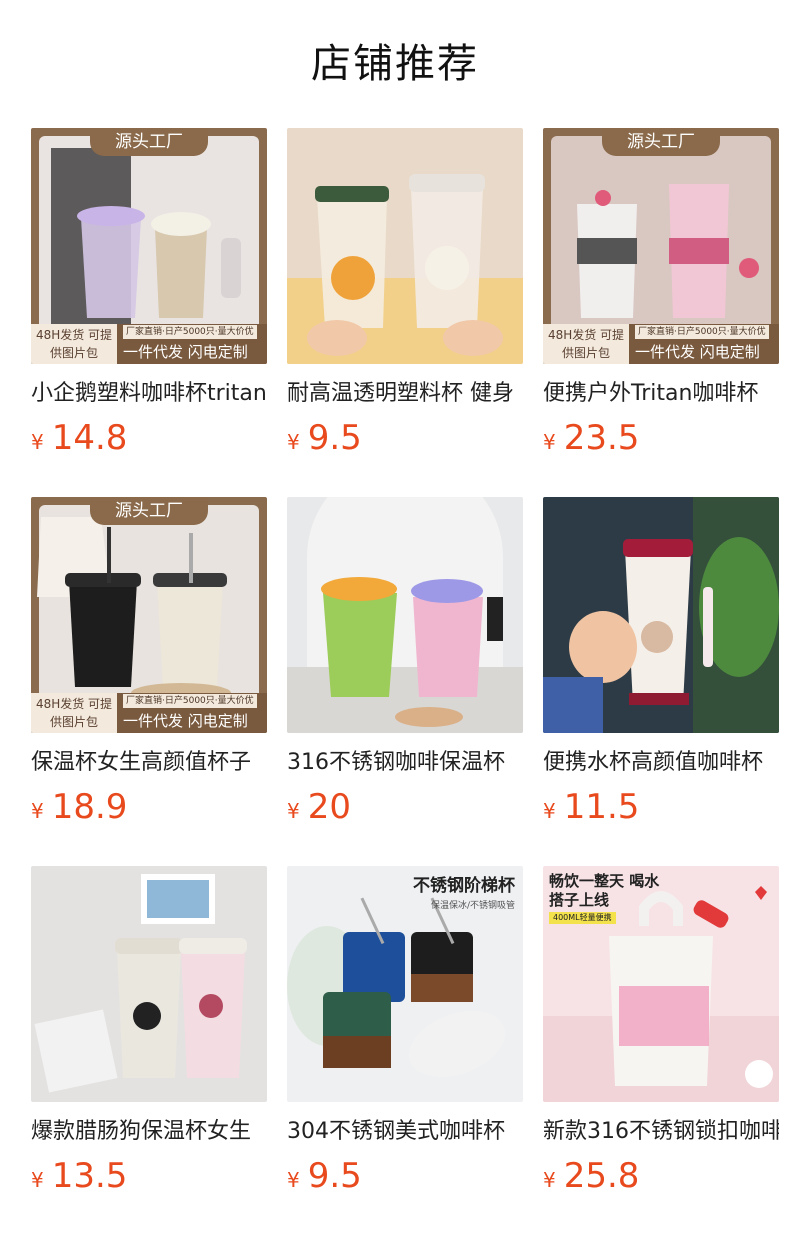 The width and height of the screenshot is (790, 1236). I want to click on price-value: 13.5, so click(89, 1176).